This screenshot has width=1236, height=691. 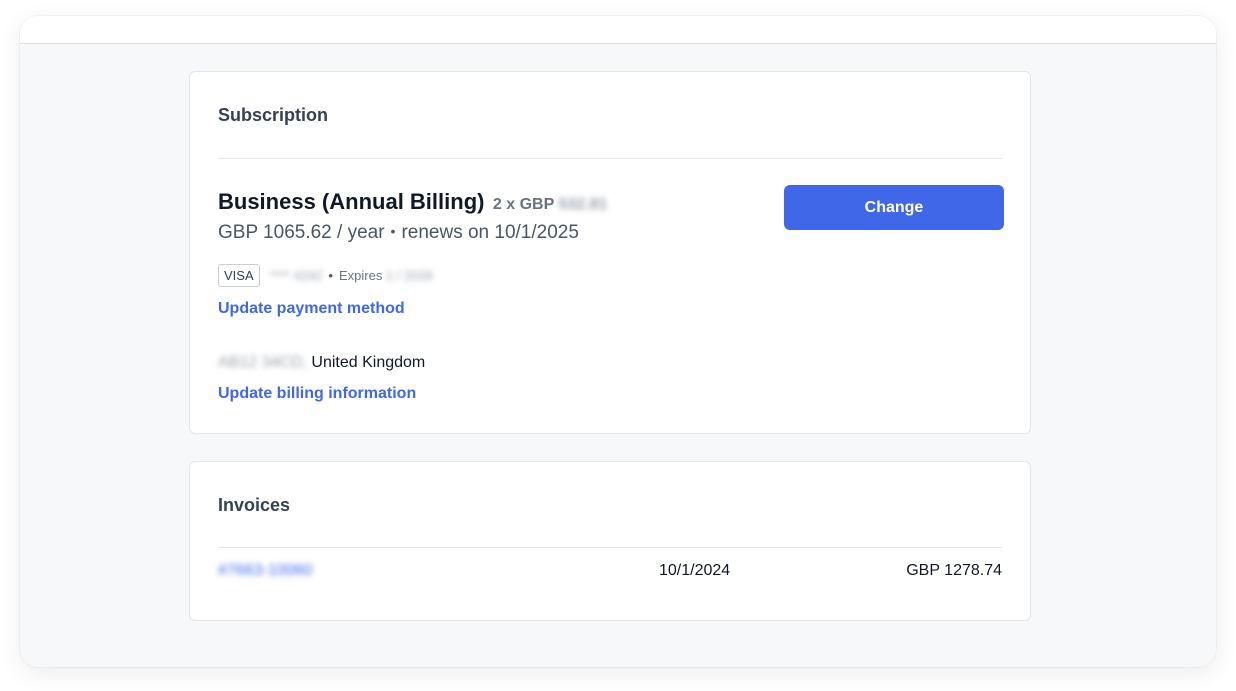 I want to click on change-plan-button: Change, so click(x=894, y=207).